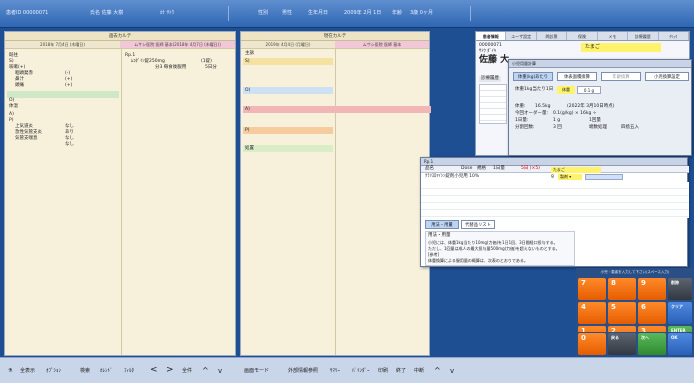 The width and height of the screenshot is (694, 383). Describe the element at coordinates (576, 170) in the screenshot. I see `rx-allergy-tag: たまご` at that location.